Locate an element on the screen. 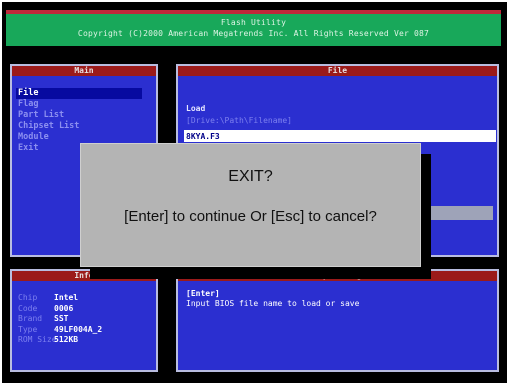  main-panel-header: Main is located at coordinates (84, 71).